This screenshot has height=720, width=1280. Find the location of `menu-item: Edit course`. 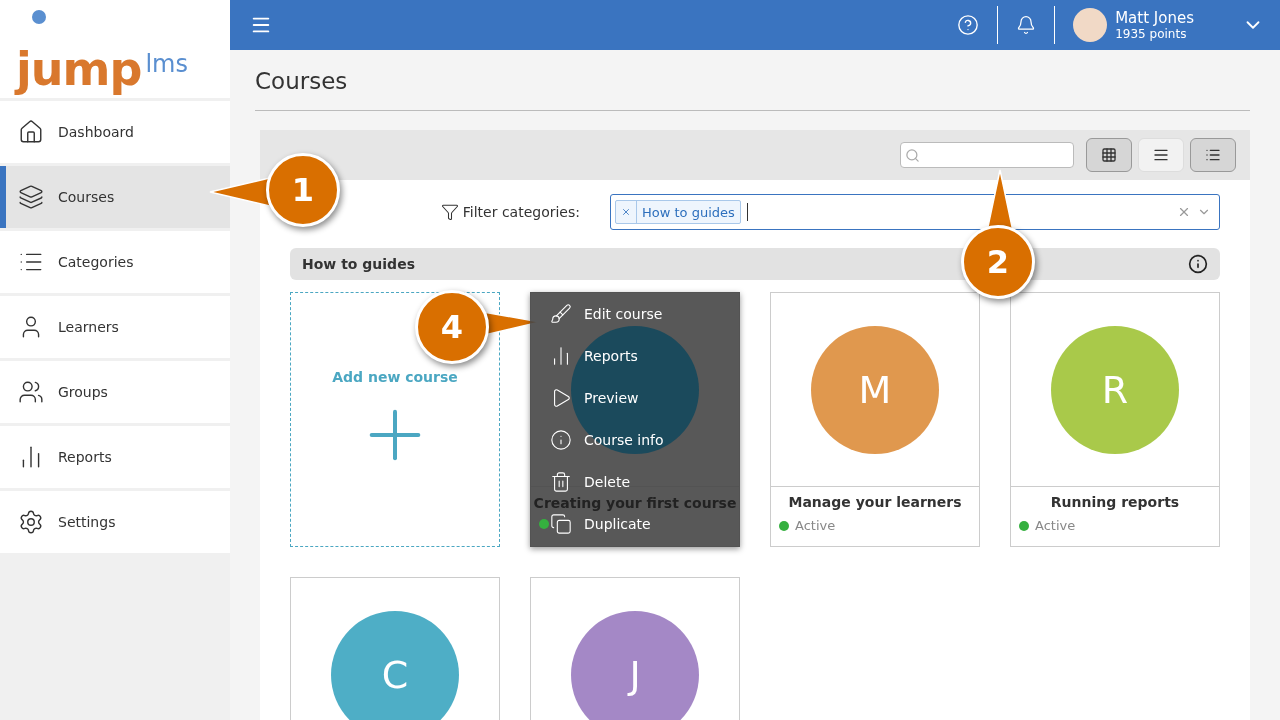

menu-item: Edit course is located at coordinates (644, 314).